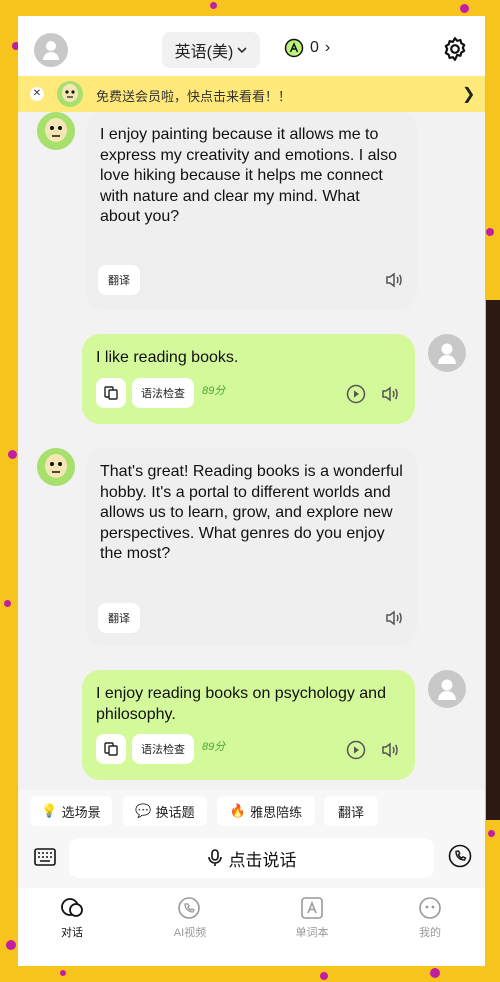 This screenshot has width=500, height=982. Describe the element at coordinates (455, 49) in the screenshot. I see `gear-icon` at that location.